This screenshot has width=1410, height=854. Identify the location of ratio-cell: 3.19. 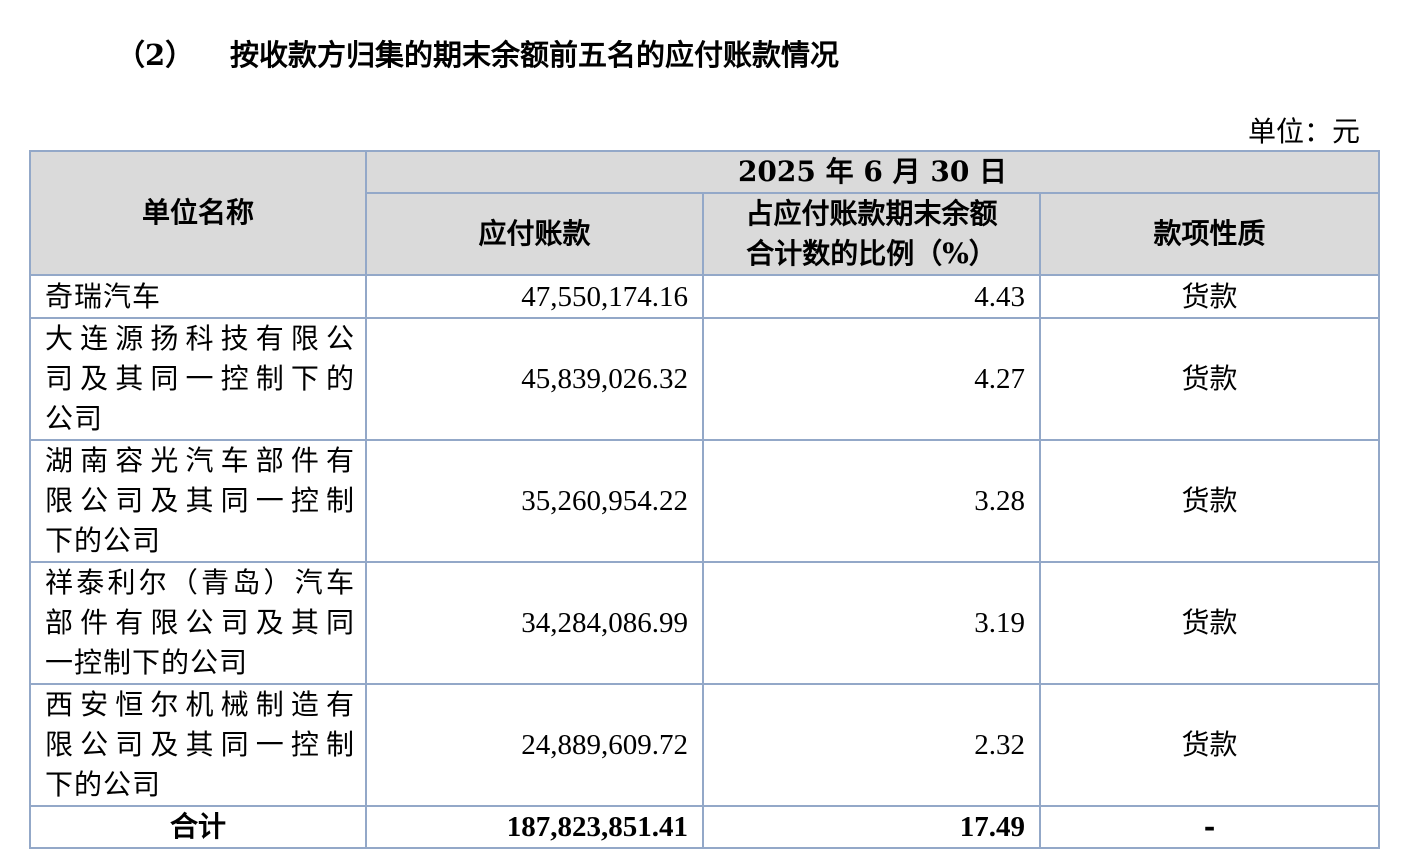
(871, 623).